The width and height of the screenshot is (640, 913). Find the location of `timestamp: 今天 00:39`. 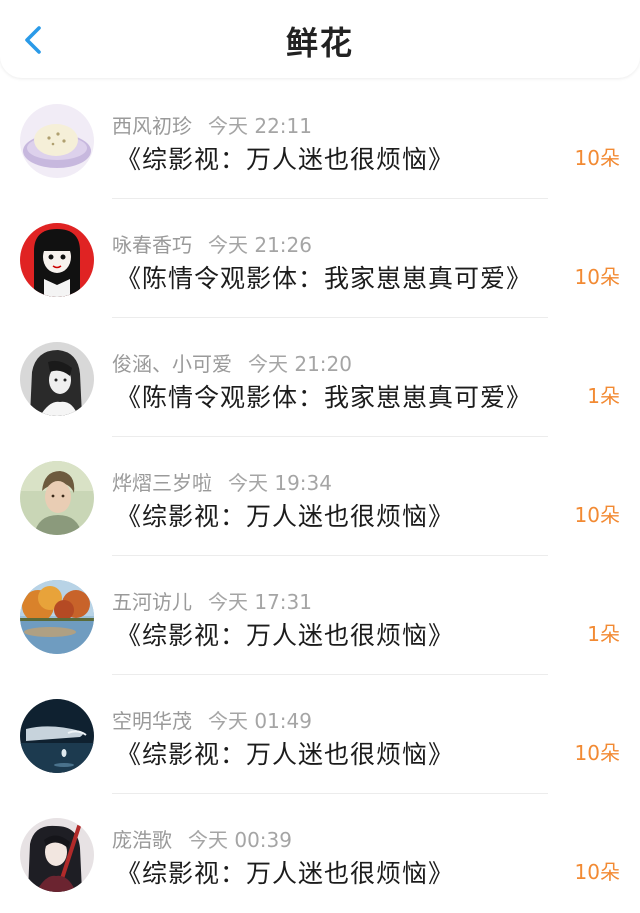

timestamp: 今天 00:39 is located at coordinates (240, 840).